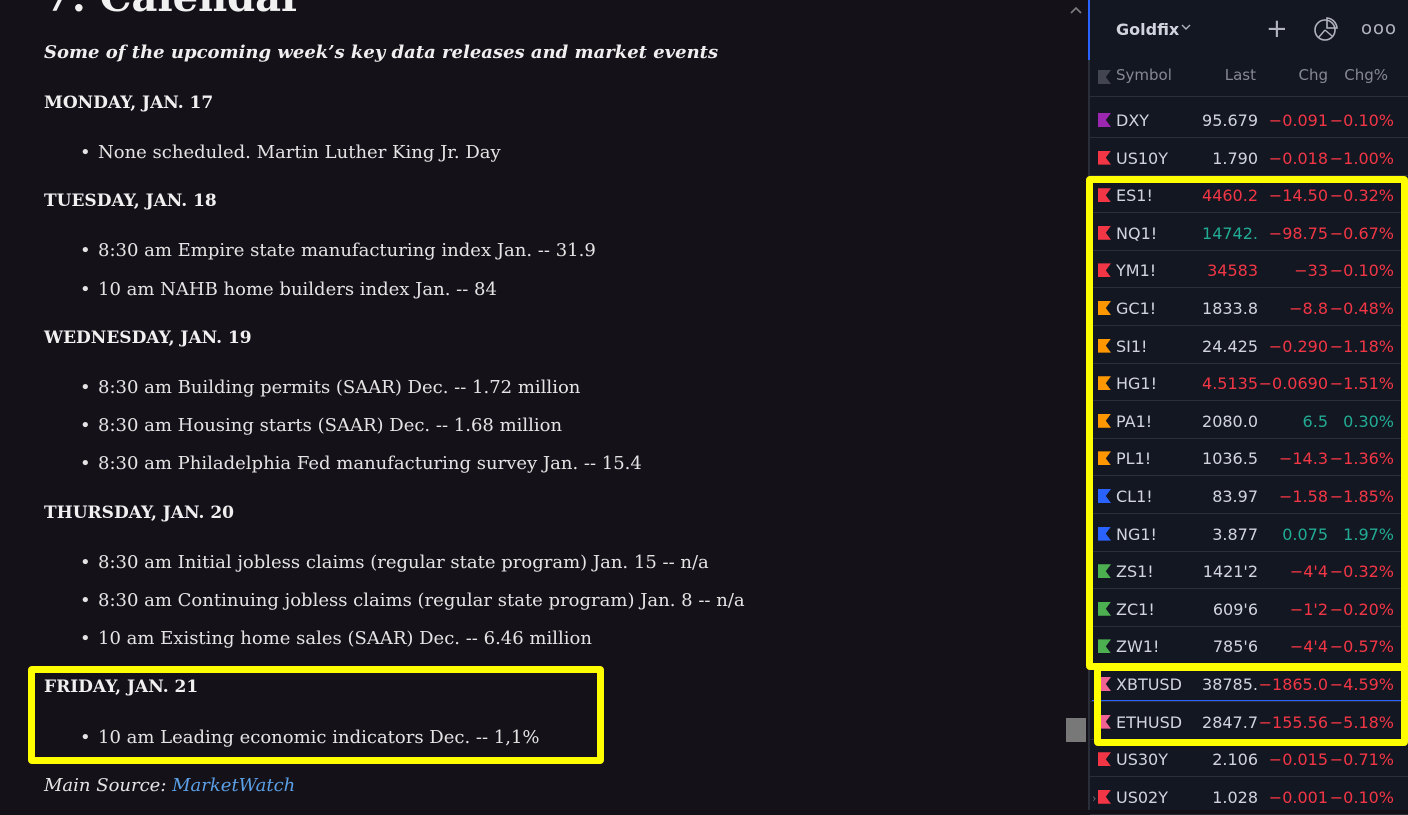 The height and width of the screenshot is (815, 1408). I want to click on highlight-box-friday, so click(316, 715).